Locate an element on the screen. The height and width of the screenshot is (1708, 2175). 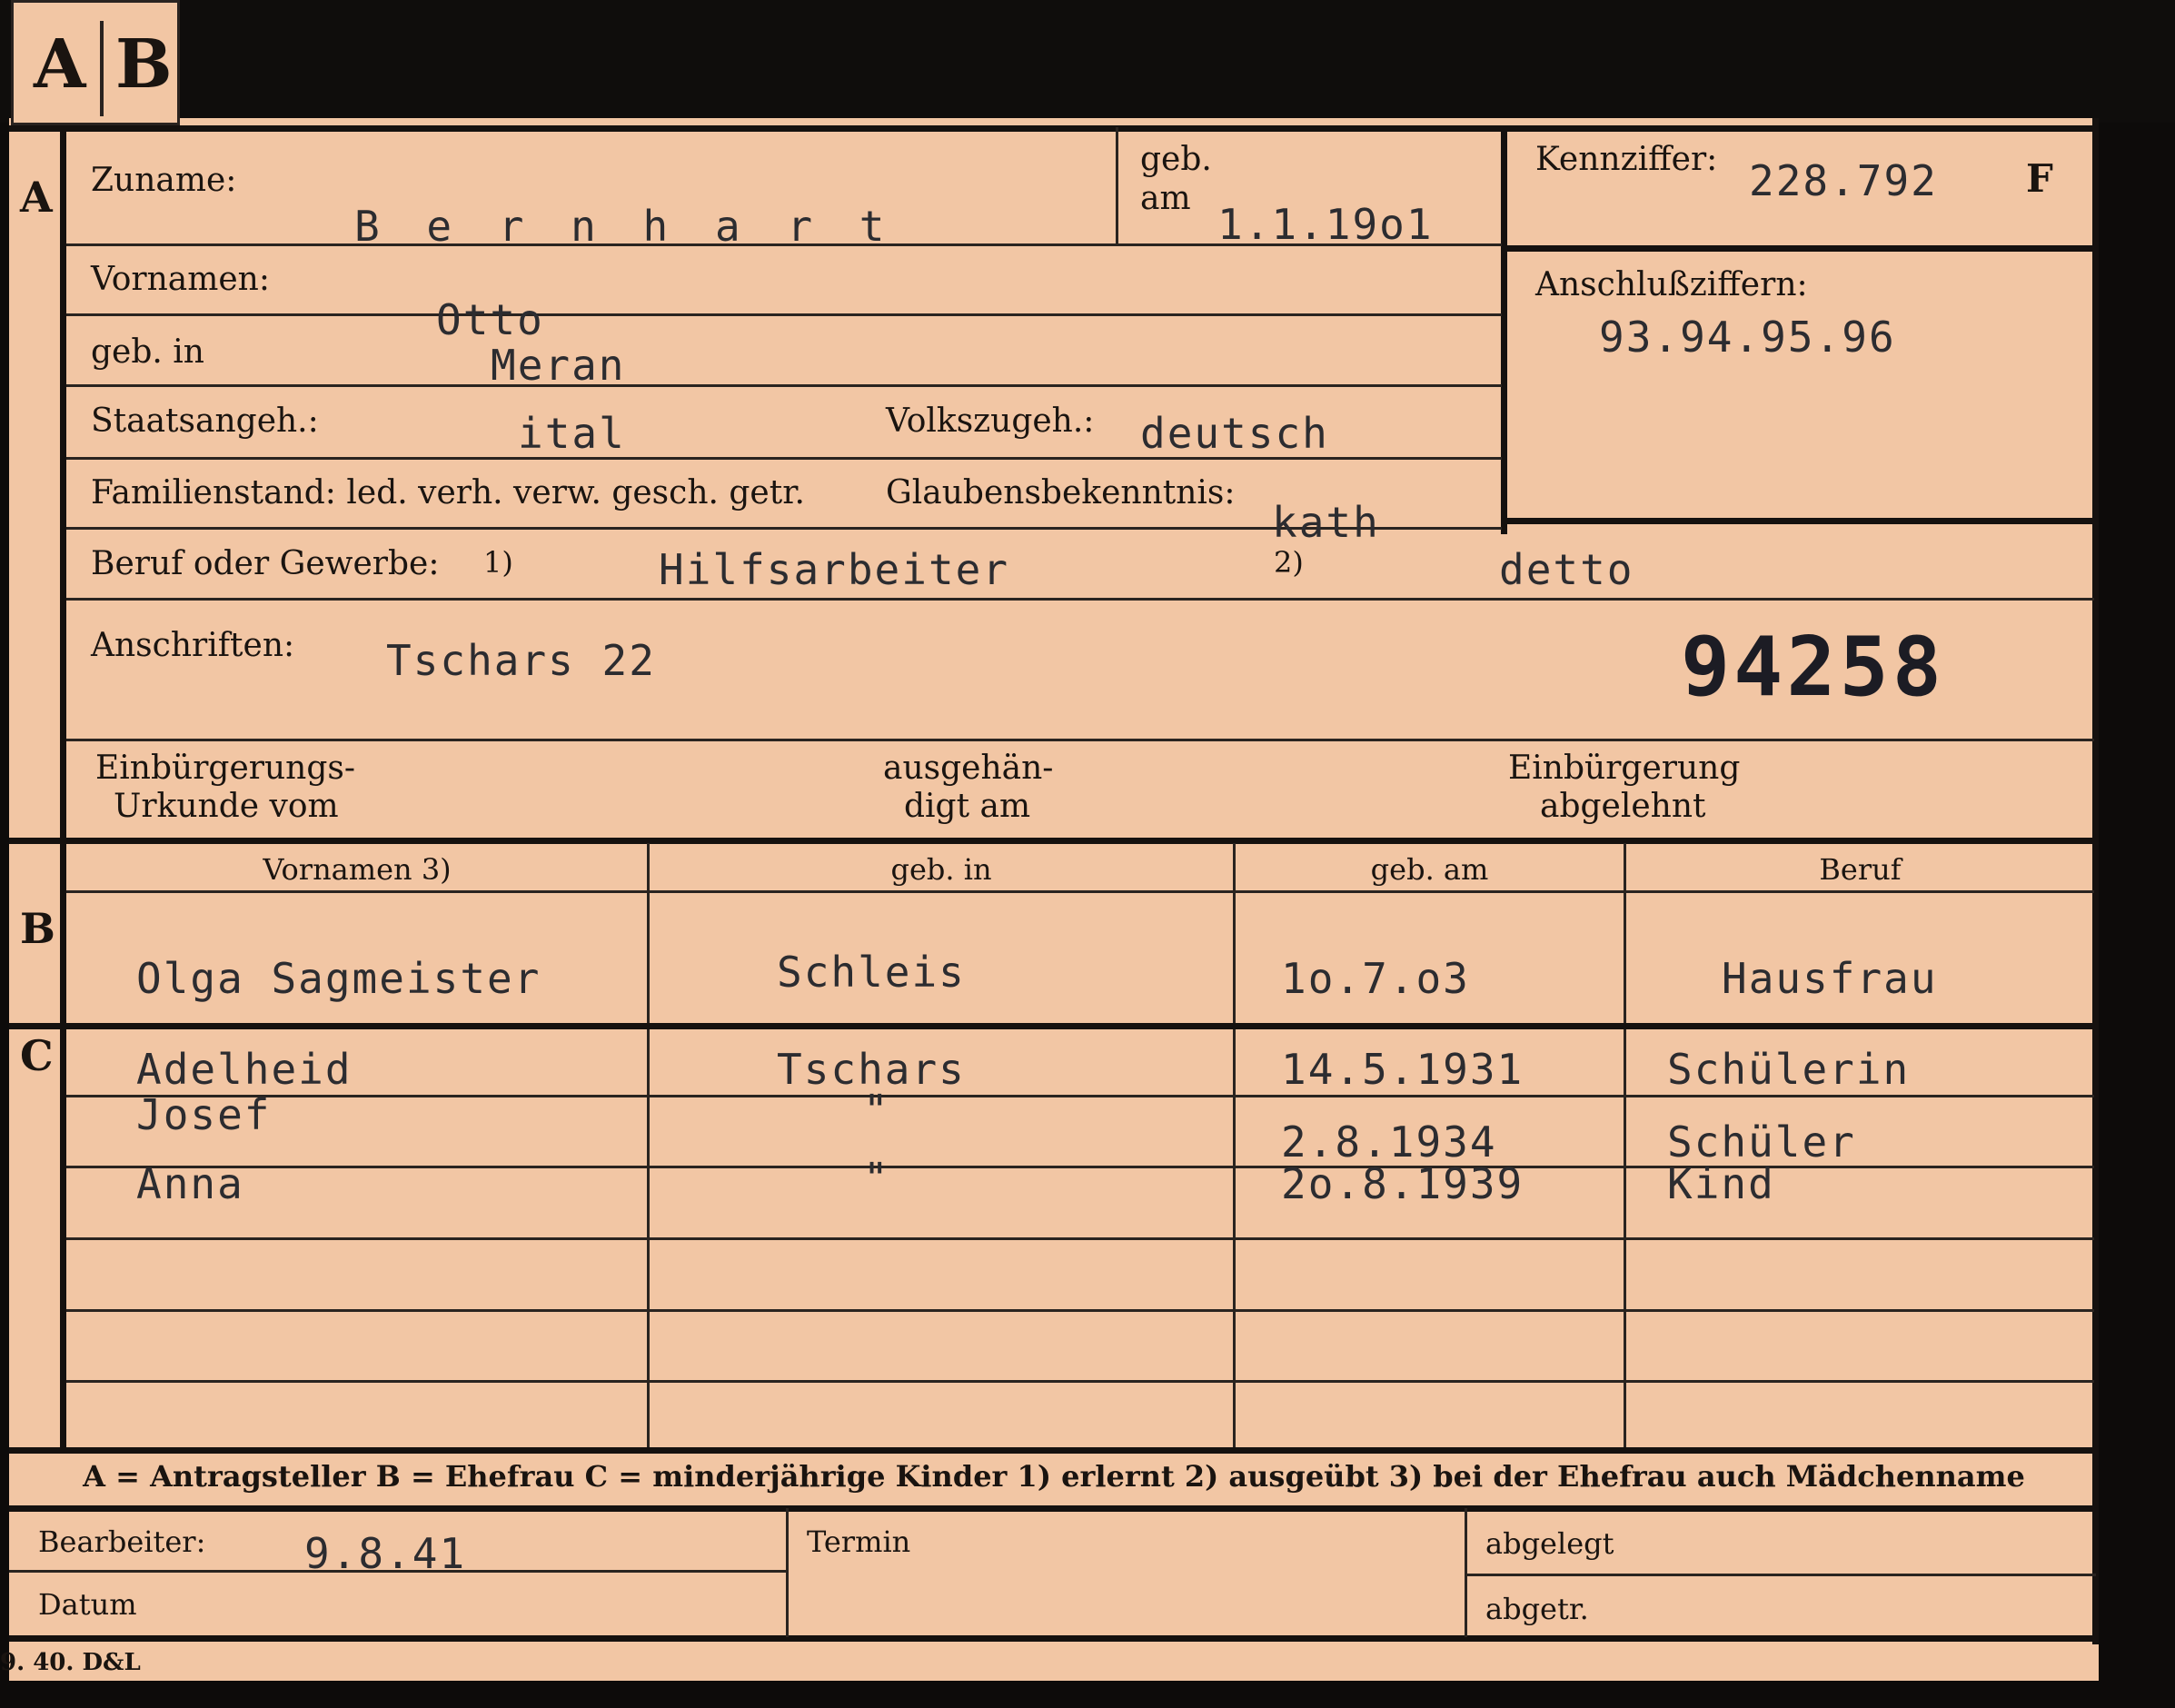
einbuergerung-abgelehnt-label-2: abgelehnt is located at coordinates (1623, 806).